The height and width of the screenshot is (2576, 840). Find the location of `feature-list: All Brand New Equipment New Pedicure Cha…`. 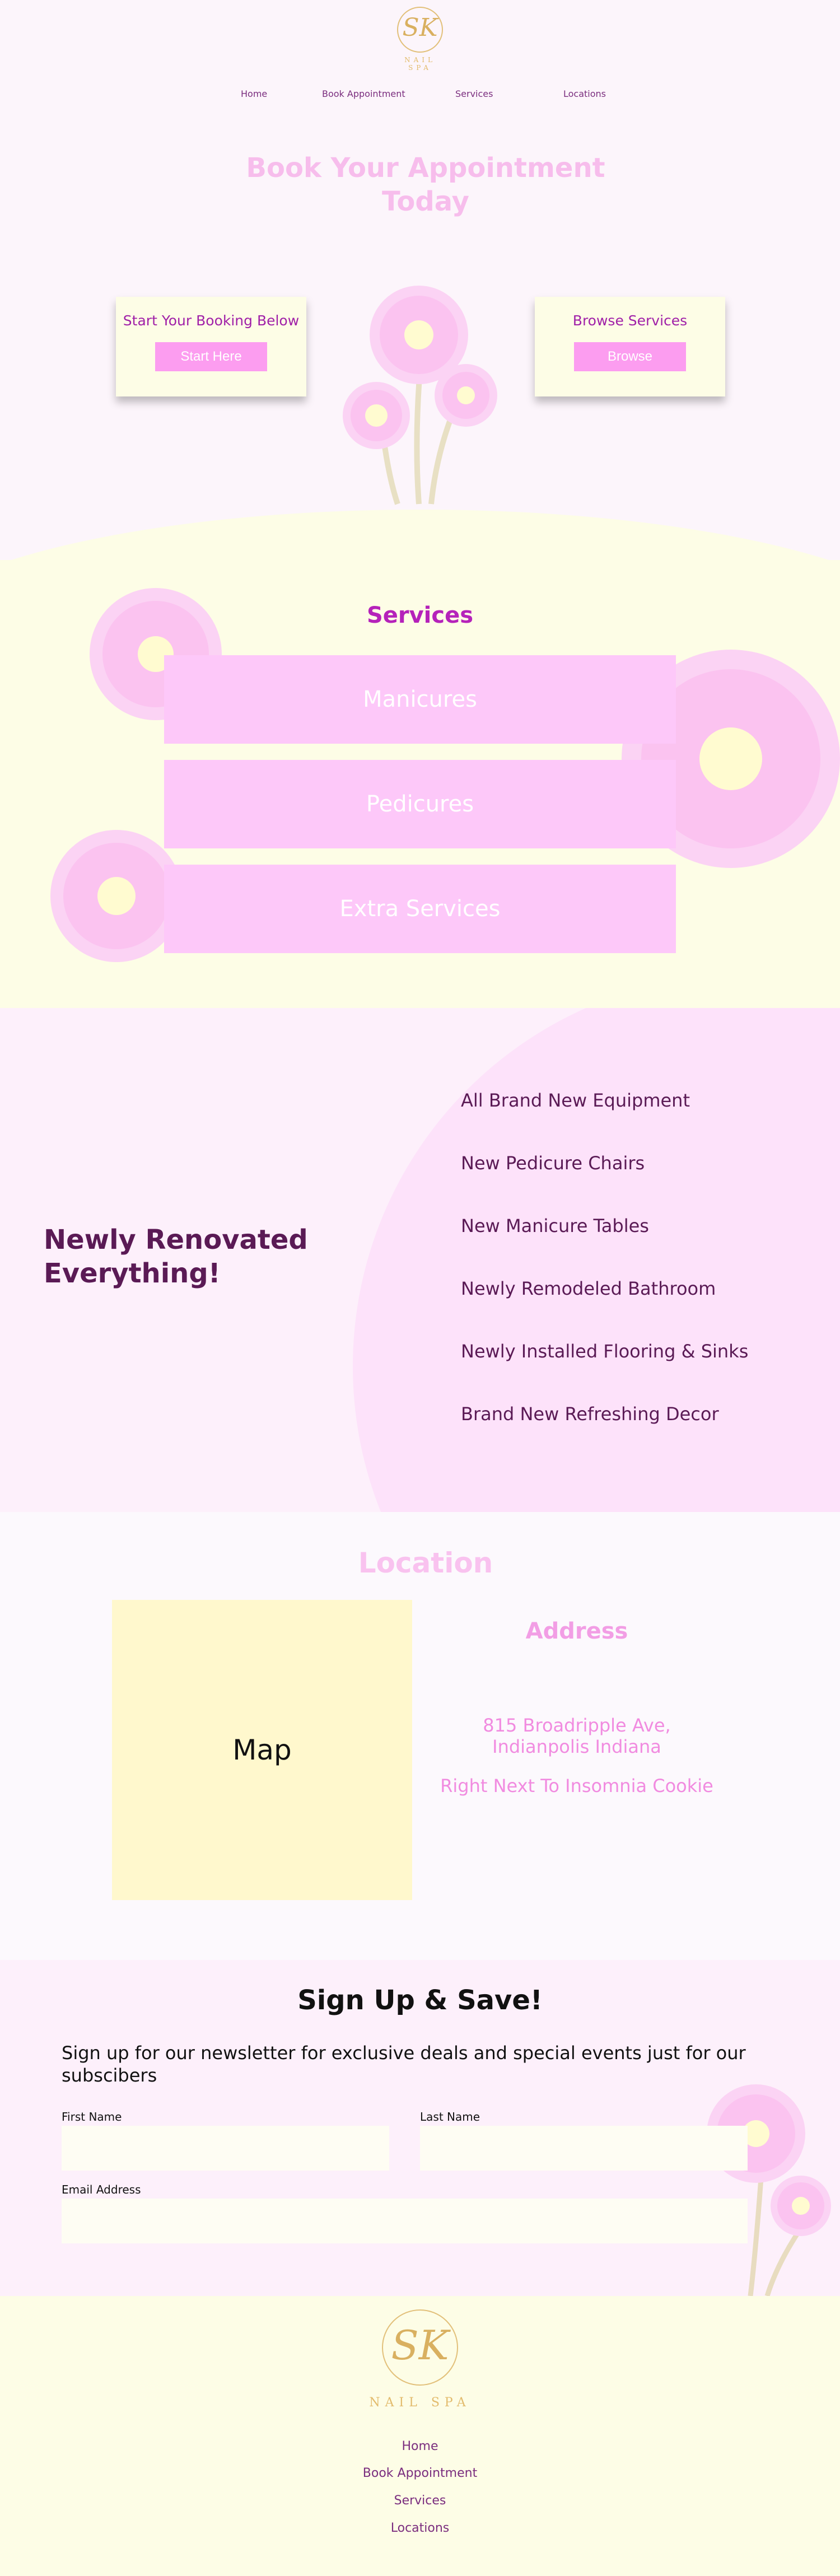

feature-list: All Brand New Equipment New Pedicure Cha… is located at coordinates (605, 1278).